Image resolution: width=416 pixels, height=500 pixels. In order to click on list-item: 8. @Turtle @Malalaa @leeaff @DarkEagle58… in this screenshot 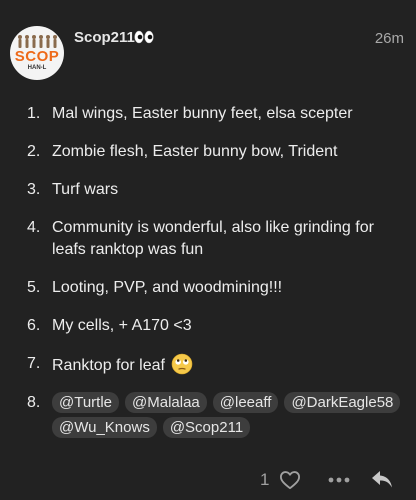, I will do `click(212, 415)`.